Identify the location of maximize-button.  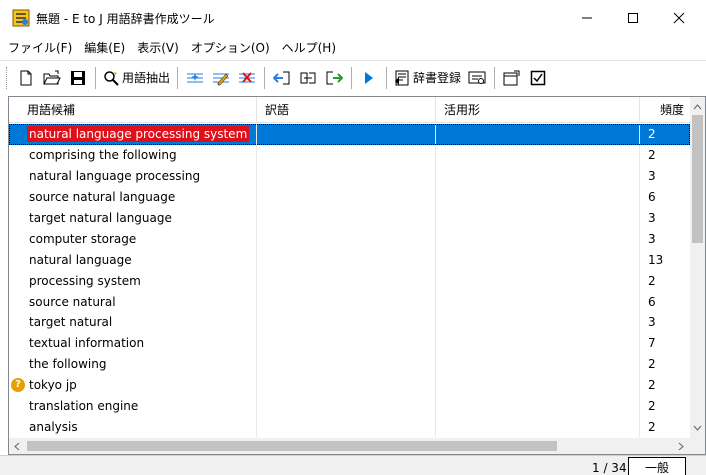
(633, 18).